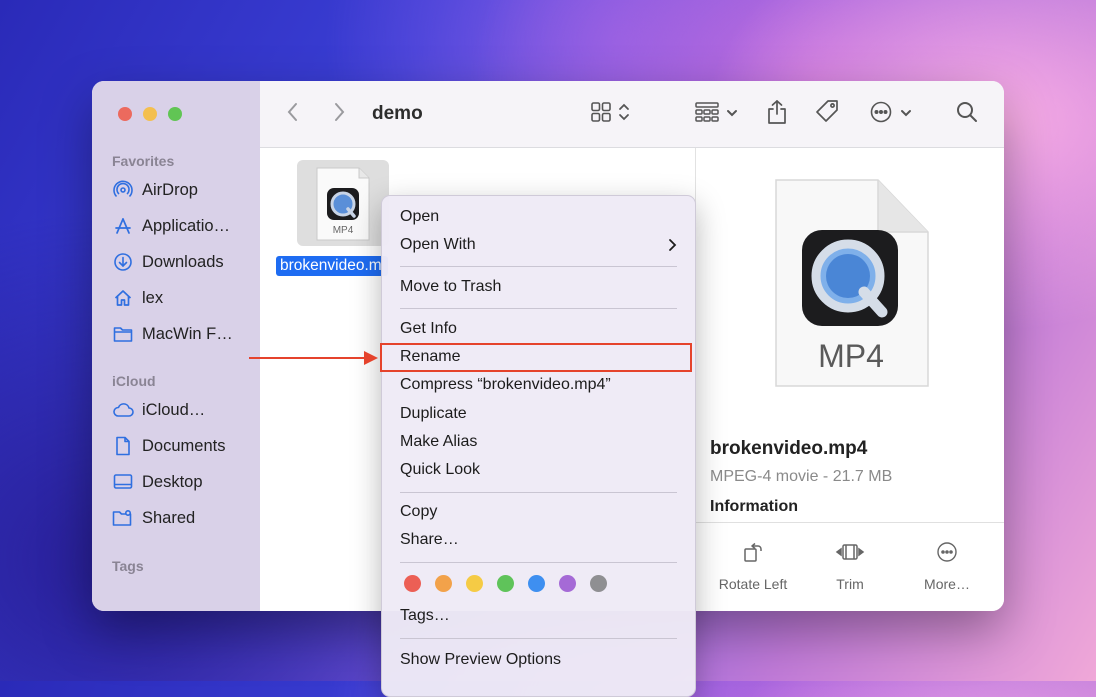  Describe the element at coordinates (169, 517) in the screenshot. I see `sidebar-item-label: Shared` at that location.